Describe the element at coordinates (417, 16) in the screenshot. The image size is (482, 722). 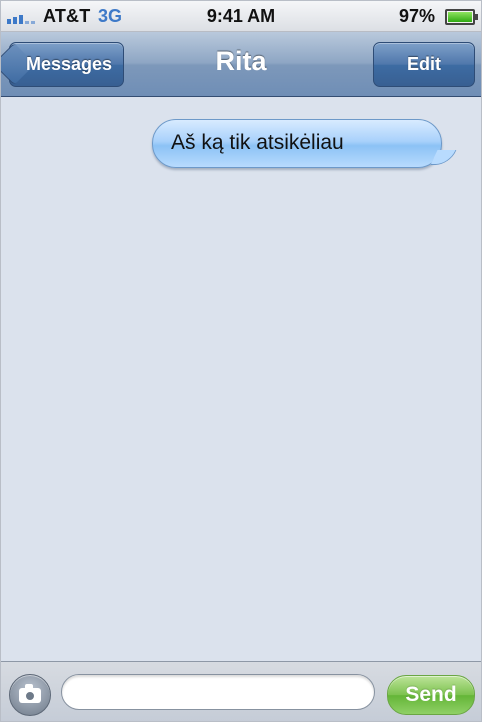
I see `battery-percentage: 97%` at that location.